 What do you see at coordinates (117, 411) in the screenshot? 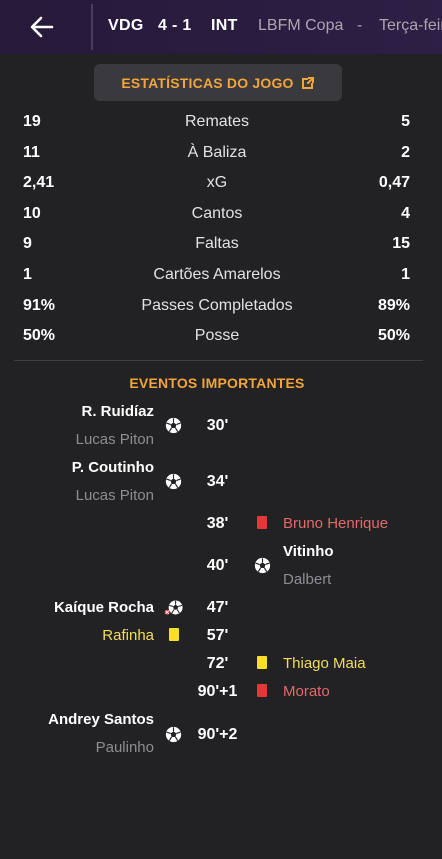
I see `event-player: R. Ruidíaz` at bounding box center [117, 411].